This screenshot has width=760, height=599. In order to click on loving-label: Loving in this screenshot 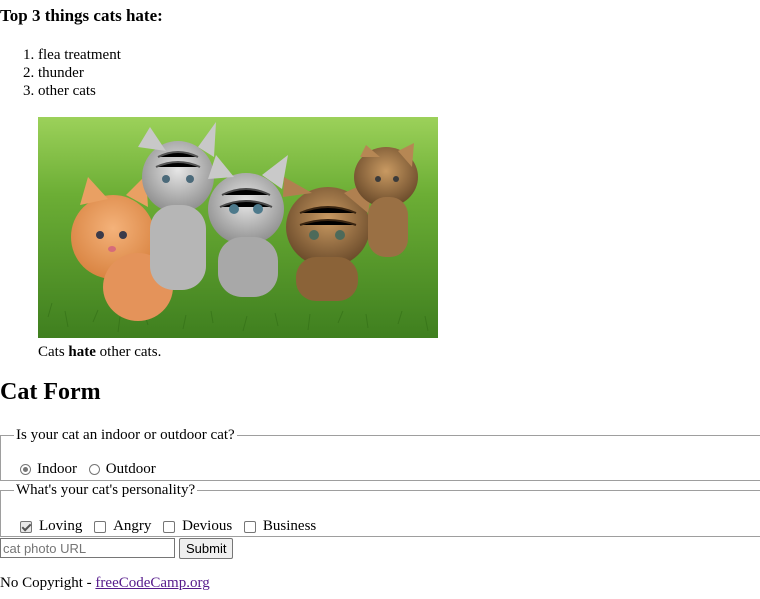, I will do `click(61, 526)`.